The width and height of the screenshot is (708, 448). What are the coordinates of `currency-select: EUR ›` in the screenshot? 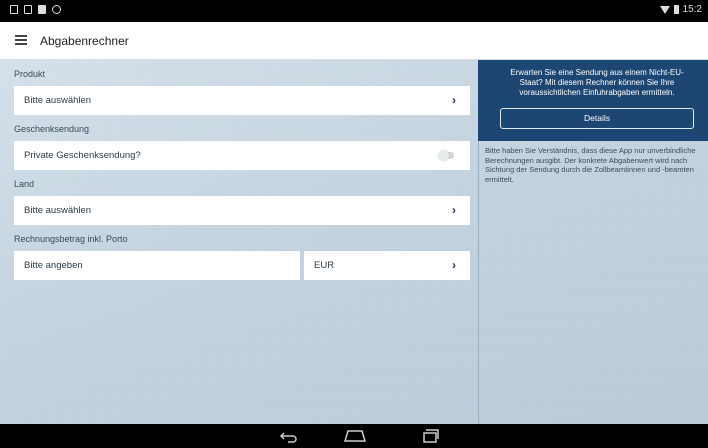 It's located at (387, 265).